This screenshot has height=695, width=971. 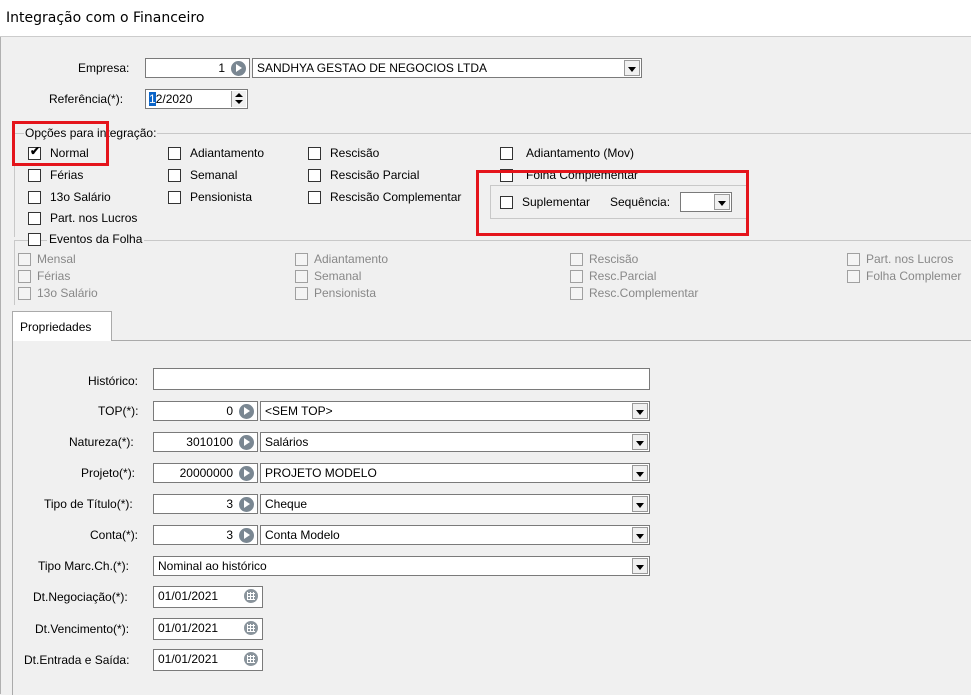 I want to click on adiantamento-mov-label: Adiantamento (Mov), so click(x=580, y=153).